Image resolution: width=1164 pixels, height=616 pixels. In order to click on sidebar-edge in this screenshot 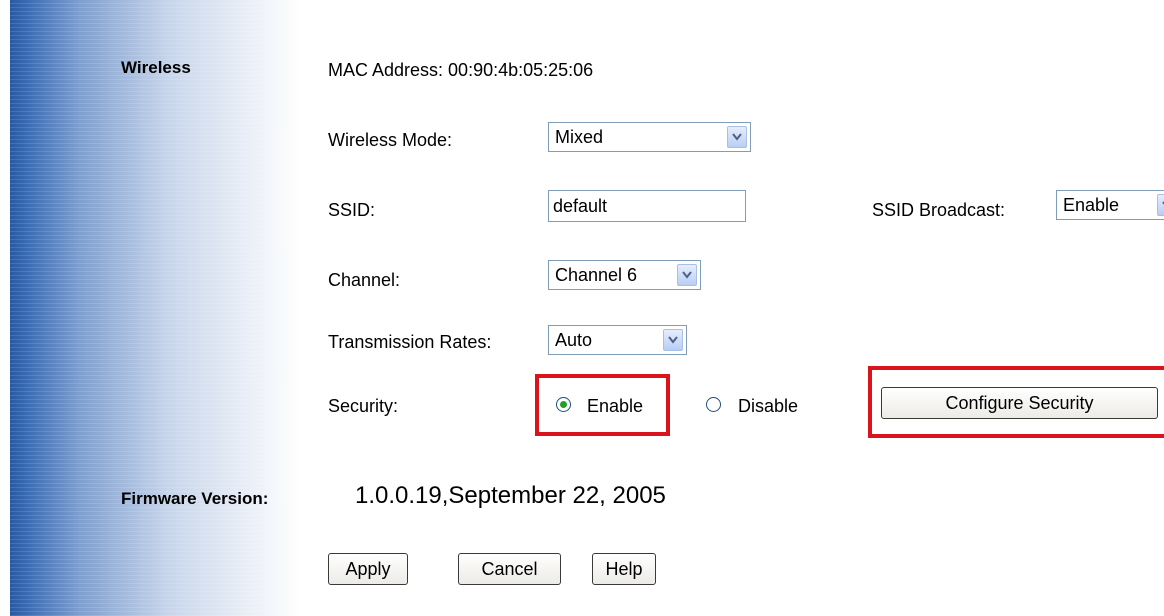, I will do `click(5, 308)`.